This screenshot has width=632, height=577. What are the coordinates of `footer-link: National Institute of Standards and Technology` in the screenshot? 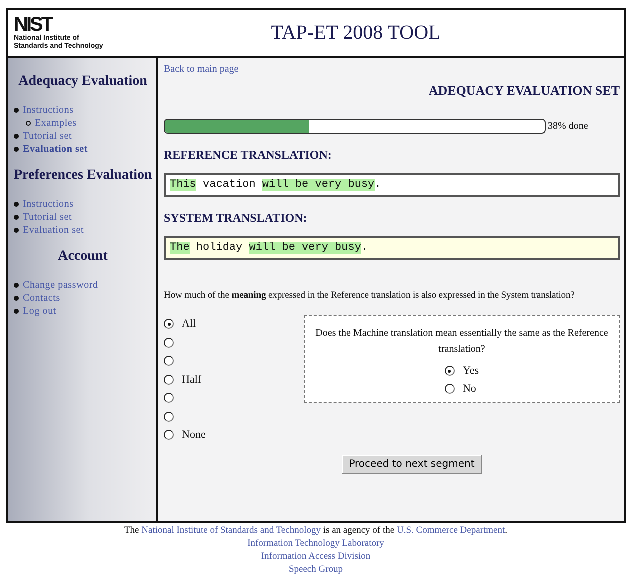 It's located at (231, 531).